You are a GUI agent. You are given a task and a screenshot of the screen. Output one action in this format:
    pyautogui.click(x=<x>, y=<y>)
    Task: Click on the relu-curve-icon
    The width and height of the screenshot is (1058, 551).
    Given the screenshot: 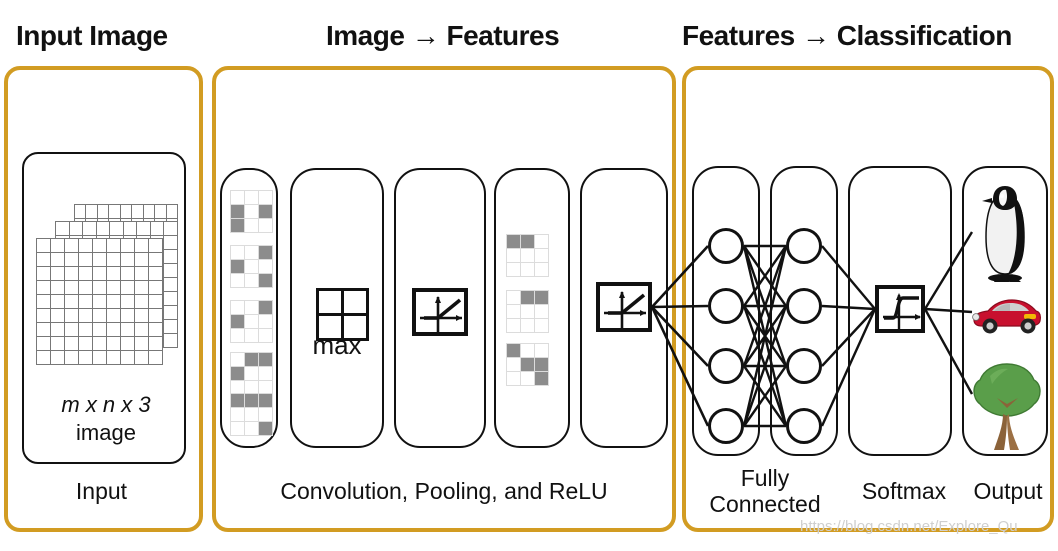 What is the action you would take?
    pyautogui.click(x=440, y=312)
    